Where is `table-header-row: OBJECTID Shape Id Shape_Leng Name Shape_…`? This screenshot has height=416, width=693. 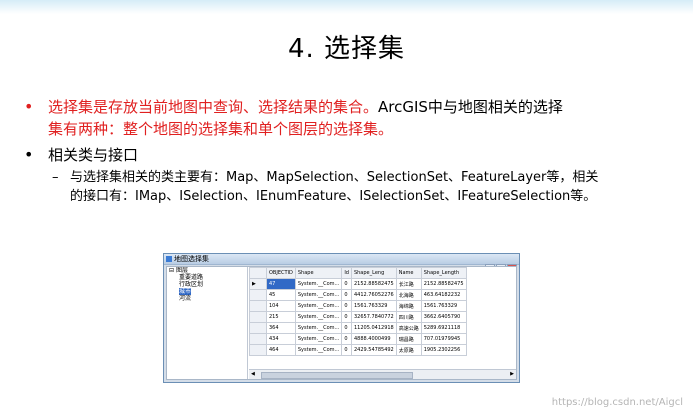 table-header-row: OBJECTID Shape Id Shape_Leng Name Shape_… is located at coordinates (358, 273).